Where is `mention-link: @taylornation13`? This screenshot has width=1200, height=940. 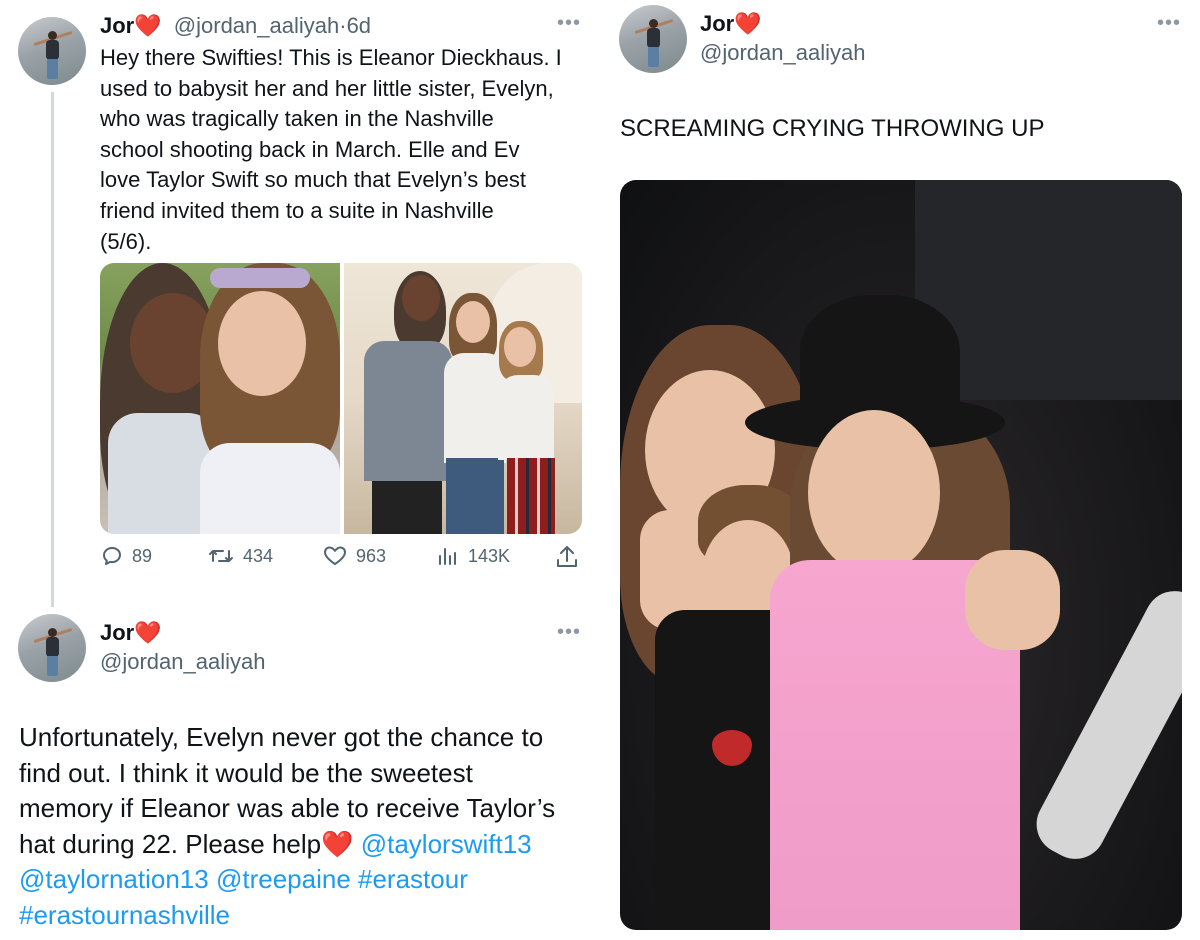
mention-link: @taylornation13 is located at coordinates (114, 879).